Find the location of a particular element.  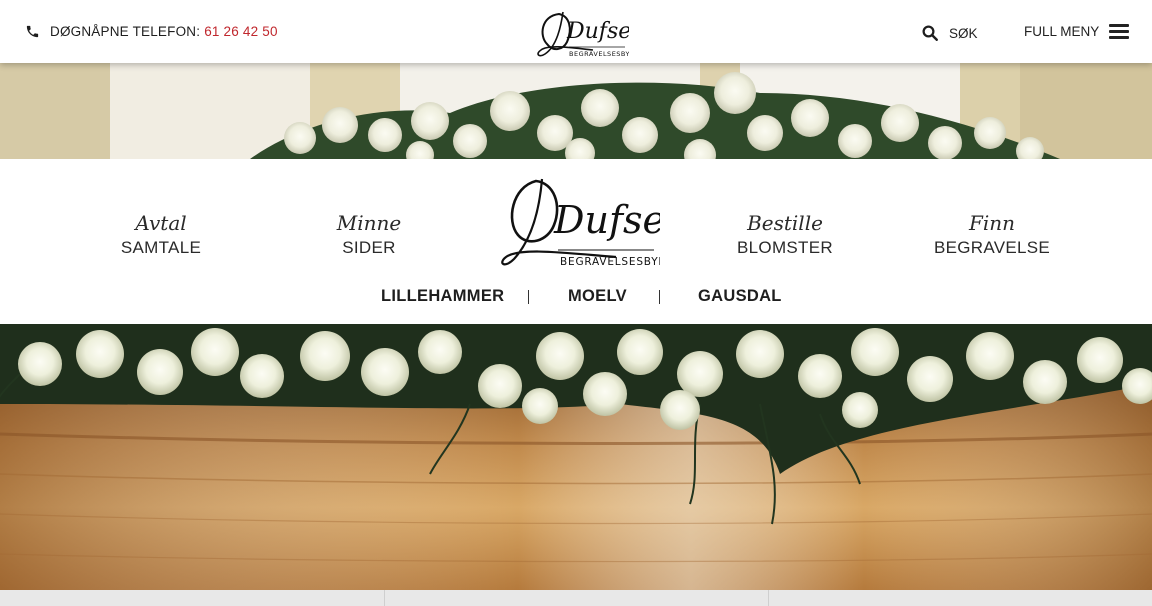

search-icon is located at coordinates (930, 33).